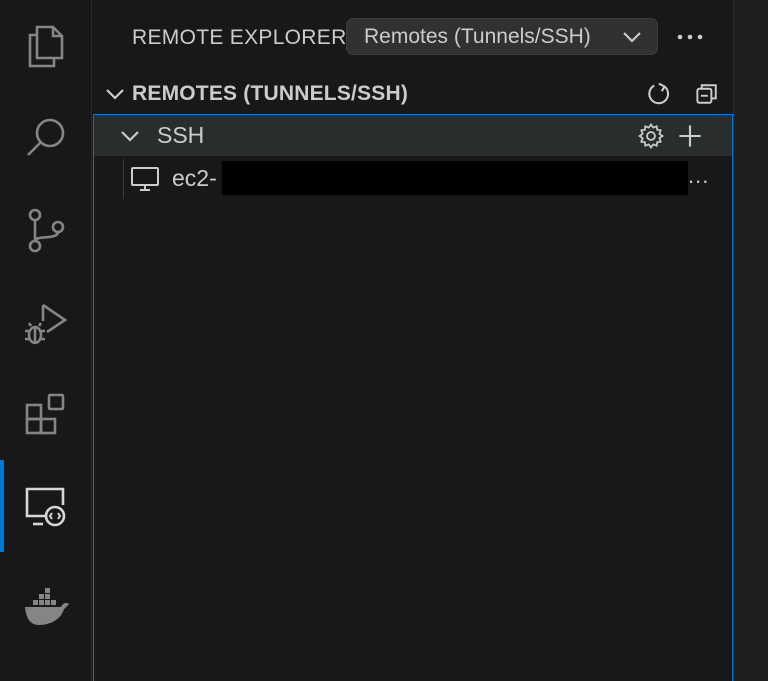 This screenshot has height=681, width=768. I want to click on sidebar-title: REMOTE EXPLORER, so click(239, 37).